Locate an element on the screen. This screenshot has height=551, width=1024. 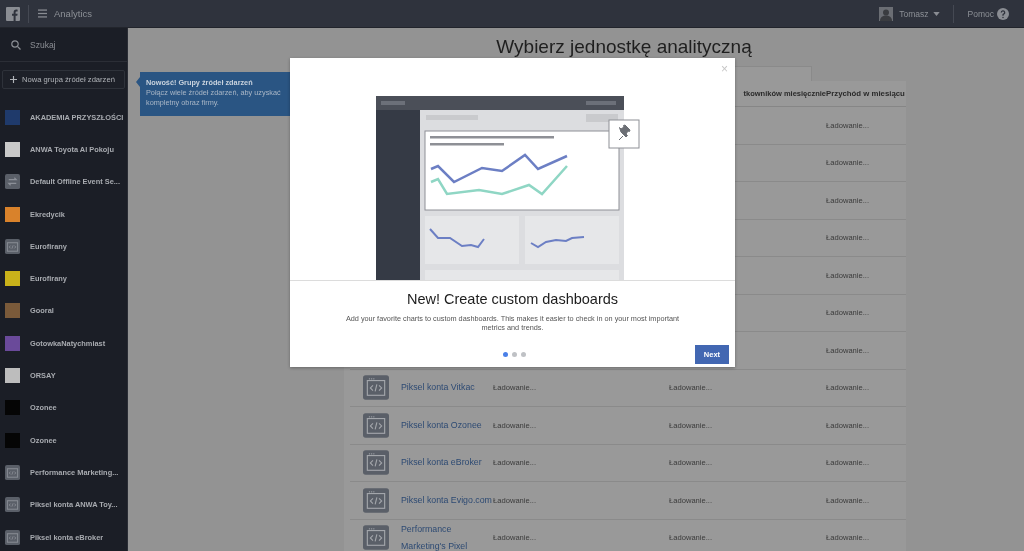
caret-icon is located at coordinates (936, 13).